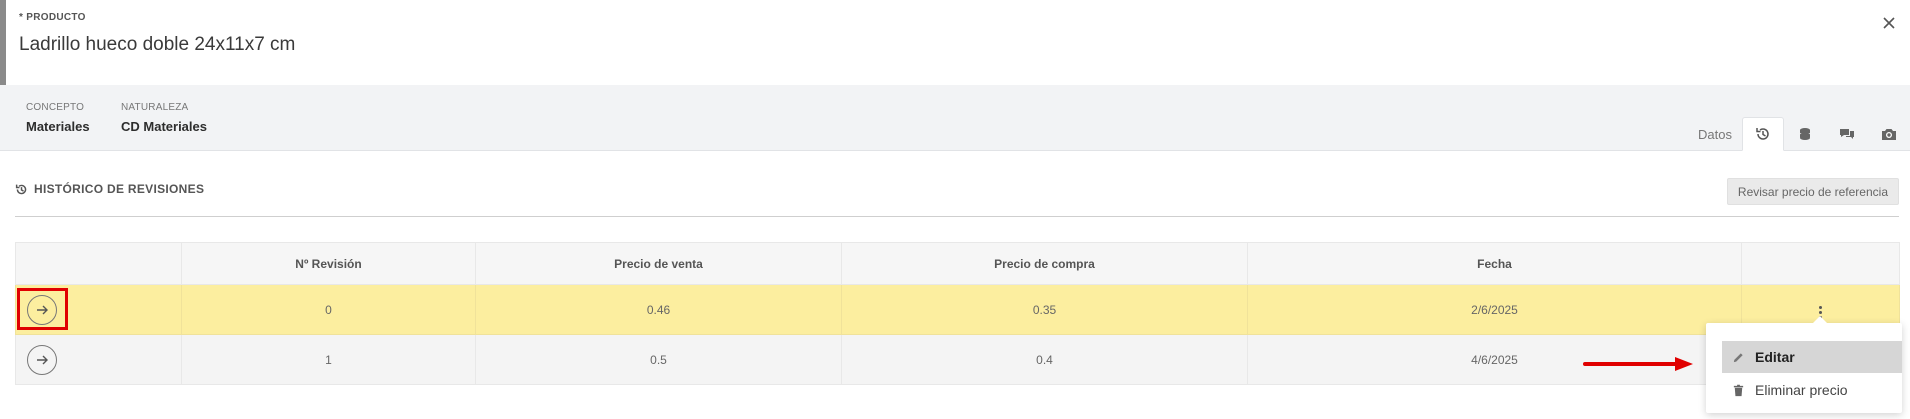 Image resolution: width=1910 pixels, height=419 pixels. I want to click on col-header-menu, so click(1820, 263).